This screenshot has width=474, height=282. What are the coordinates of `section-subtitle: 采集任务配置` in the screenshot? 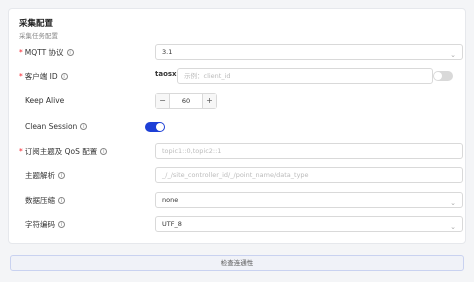 It's located at (38, 36).